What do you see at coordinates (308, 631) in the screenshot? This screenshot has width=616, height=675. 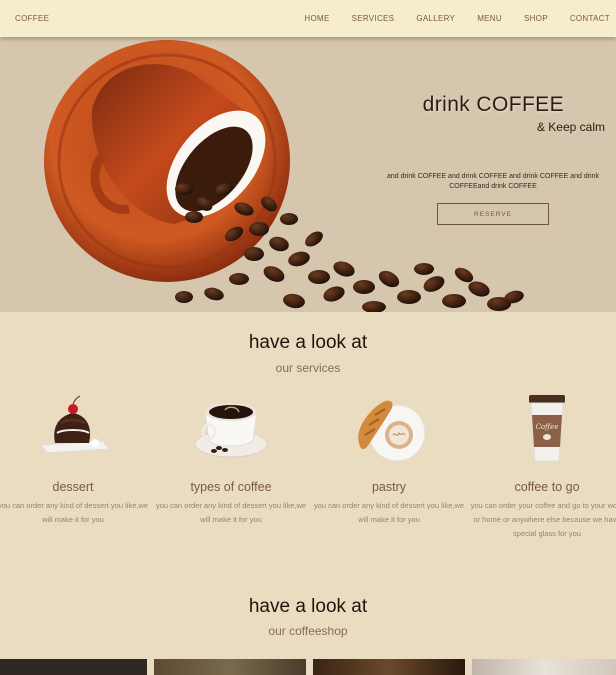 I see `coffeeshop-subtitle: our coffeeshop` at bounding box center [308, 631].